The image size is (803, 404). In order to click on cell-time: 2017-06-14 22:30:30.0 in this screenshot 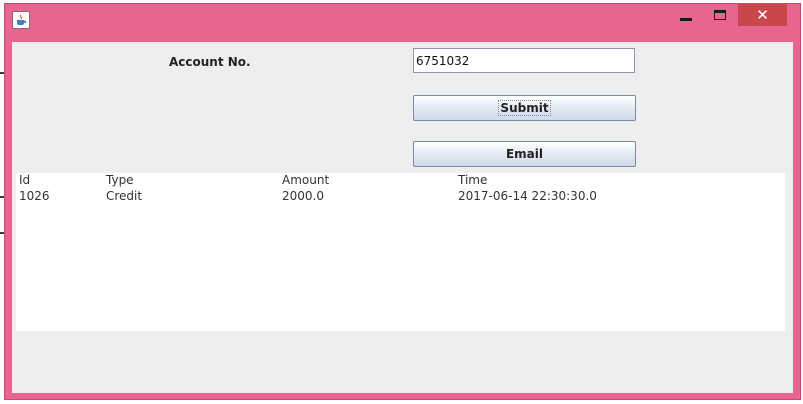, I will do `click(527, 196)`.